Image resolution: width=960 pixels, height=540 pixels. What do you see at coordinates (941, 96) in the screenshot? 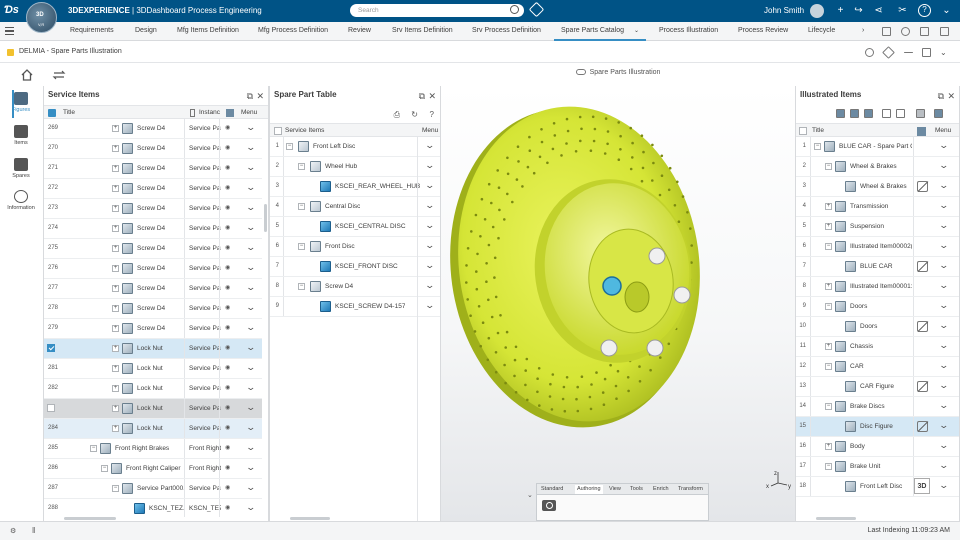
I see `panel-float-icon: ⧉` at bounding box center [941, 96].